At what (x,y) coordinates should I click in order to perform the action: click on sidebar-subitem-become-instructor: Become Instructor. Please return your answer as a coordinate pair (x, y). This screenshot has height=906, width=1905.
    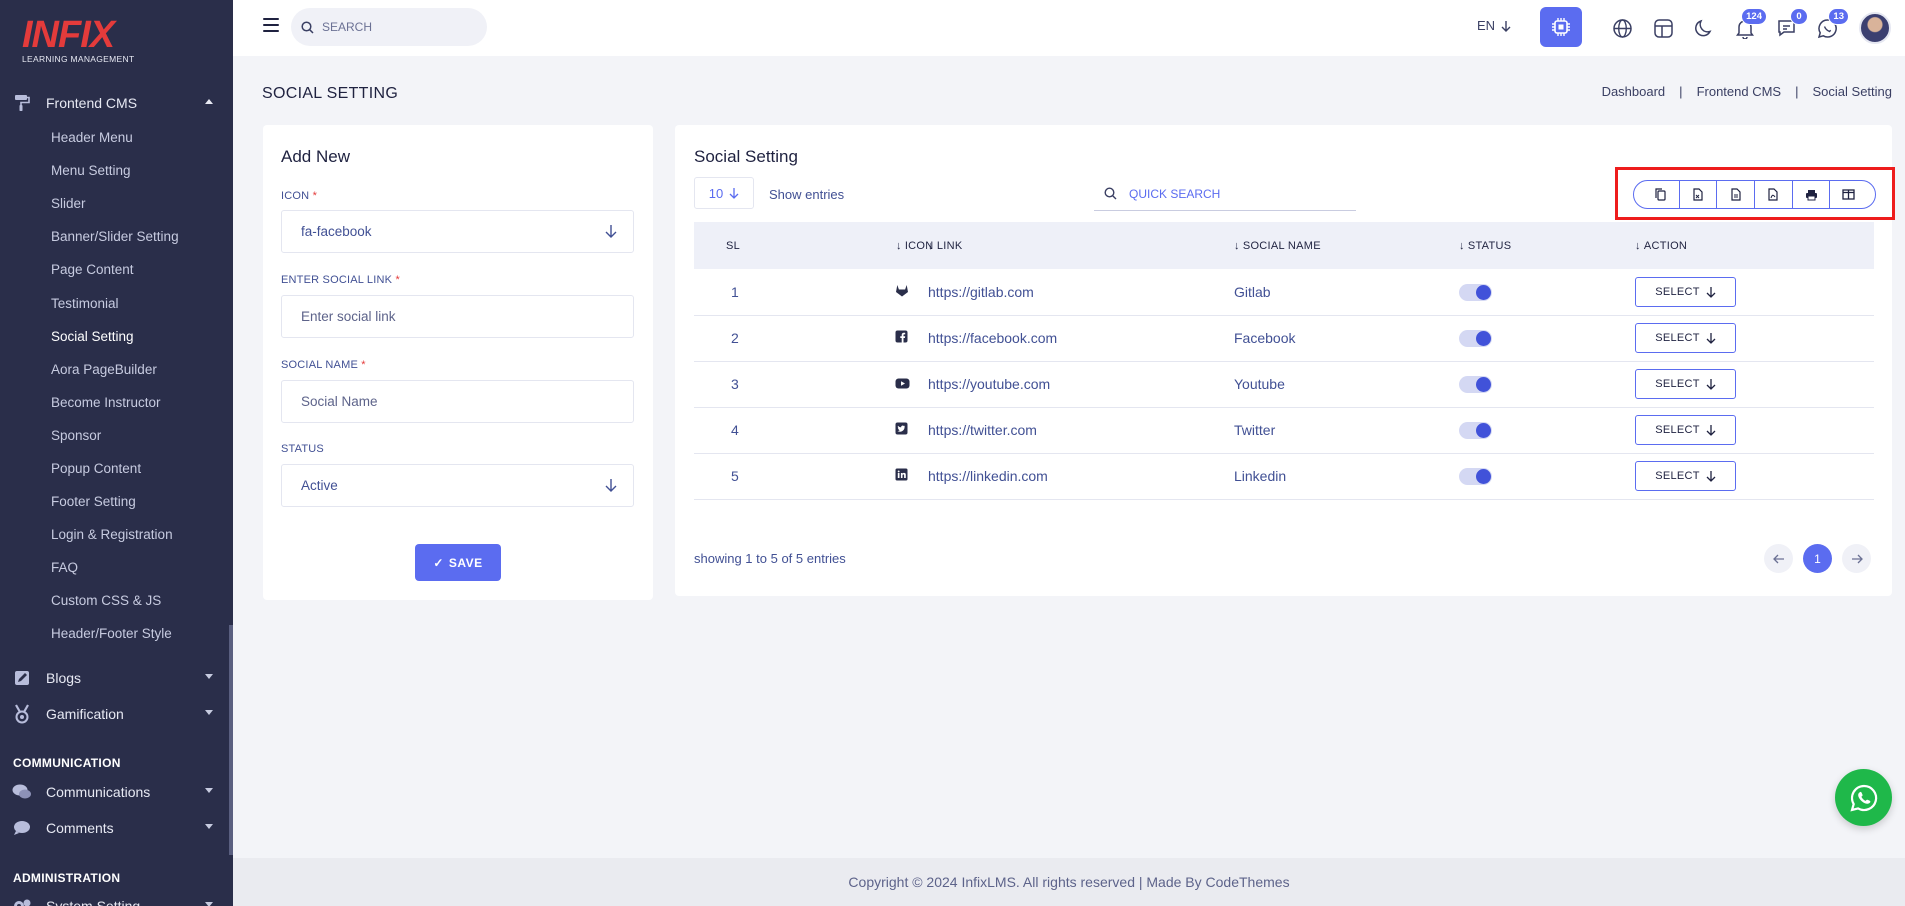
    Looking at the image, I should click on (106, 403).